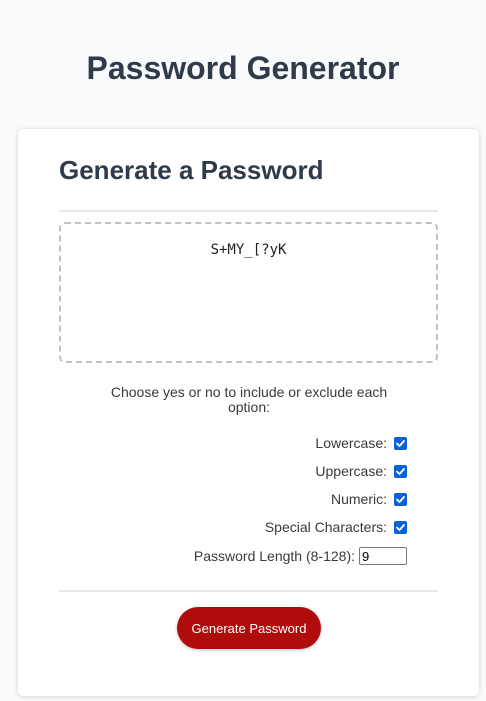  I want to click on option-lowercase: Lowercase:, so click(361, 443).